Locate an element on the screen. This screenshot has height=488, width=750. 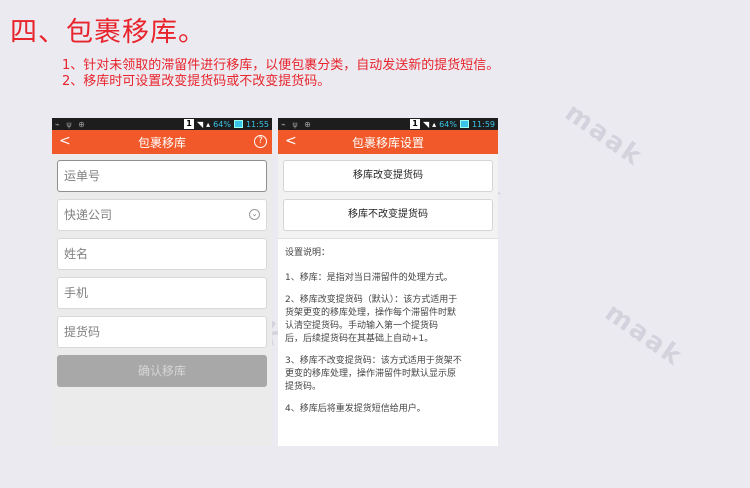
status-bar: ⌁ ψ ⊕ 1 ◥ ▴ 64% 11:59 is located at coordinates (388, 124).